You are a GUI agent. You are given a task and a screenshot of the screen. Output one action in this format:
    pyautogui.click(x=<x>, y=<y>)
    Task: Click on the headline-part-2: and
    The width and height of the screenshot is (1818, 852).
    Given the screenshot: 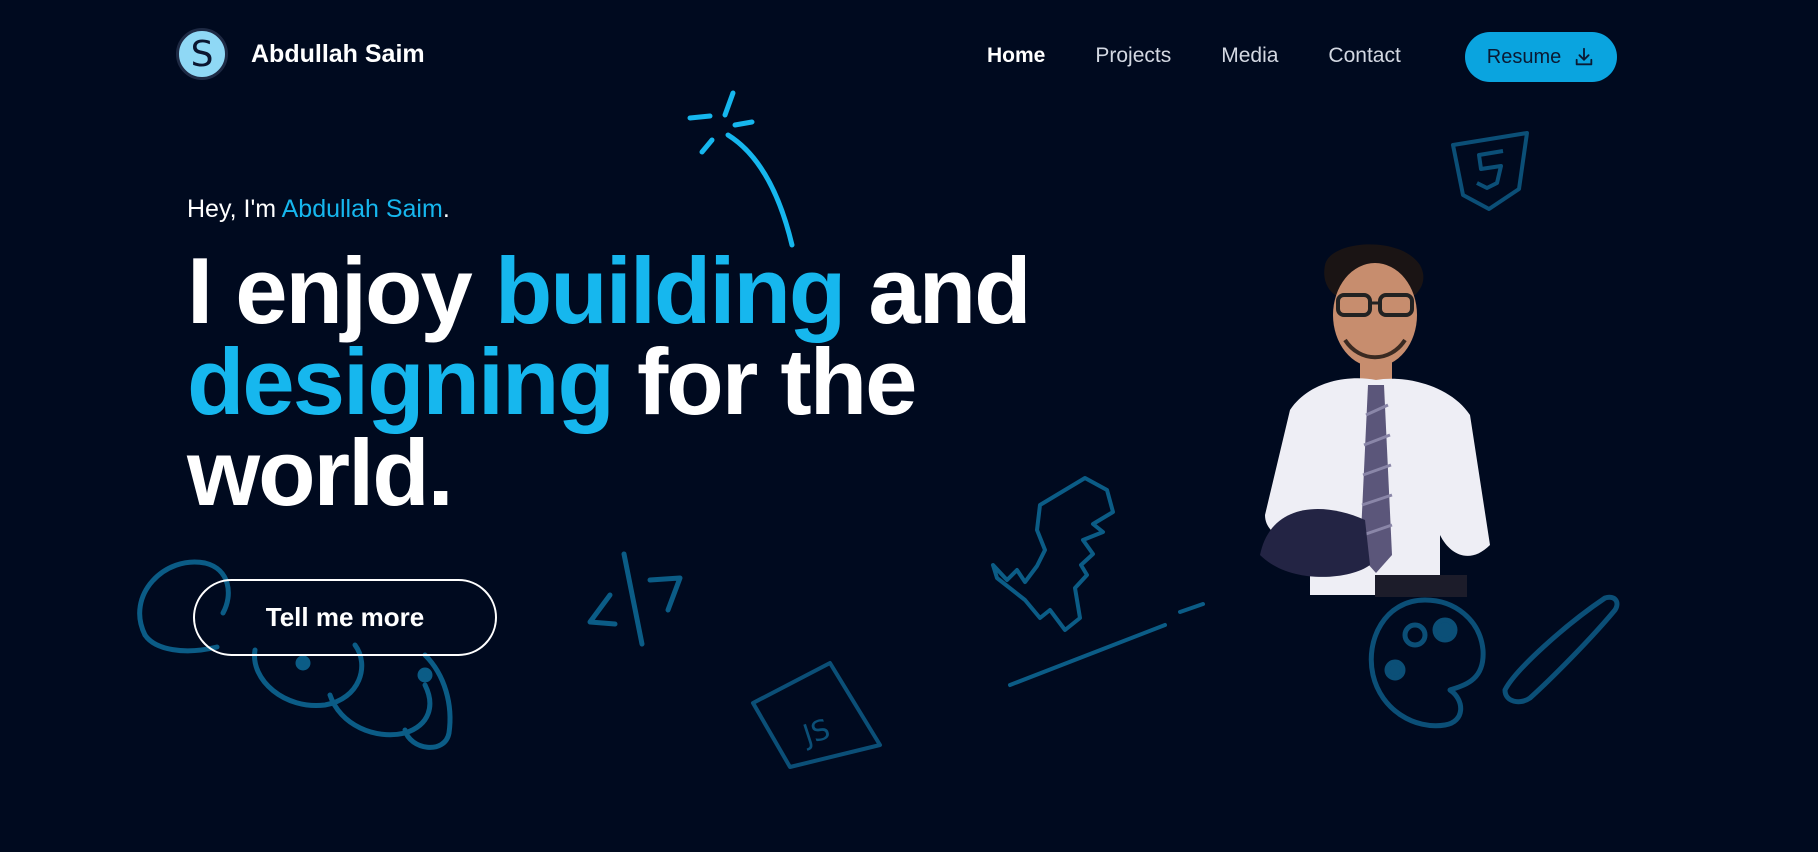 What is the action you would take?
    pyautogui.click(x=937, y=290)
    